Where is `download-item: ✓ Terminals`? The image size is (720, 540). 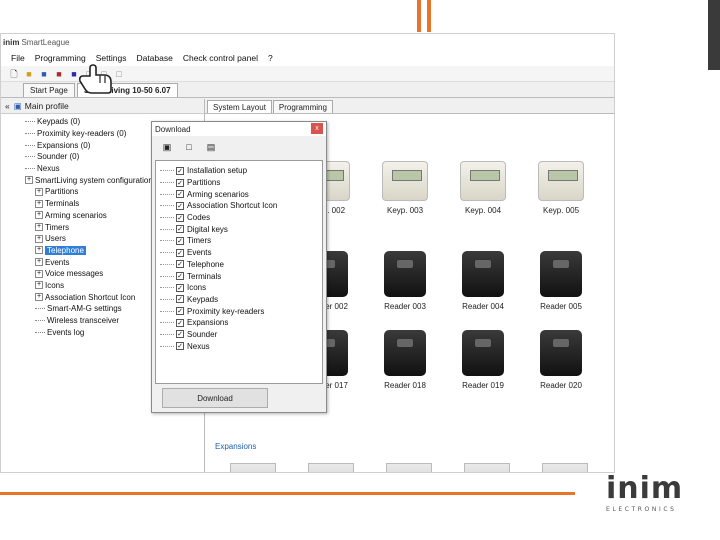
download-item: ✓ Terminals is located at coordinates (239, 276).